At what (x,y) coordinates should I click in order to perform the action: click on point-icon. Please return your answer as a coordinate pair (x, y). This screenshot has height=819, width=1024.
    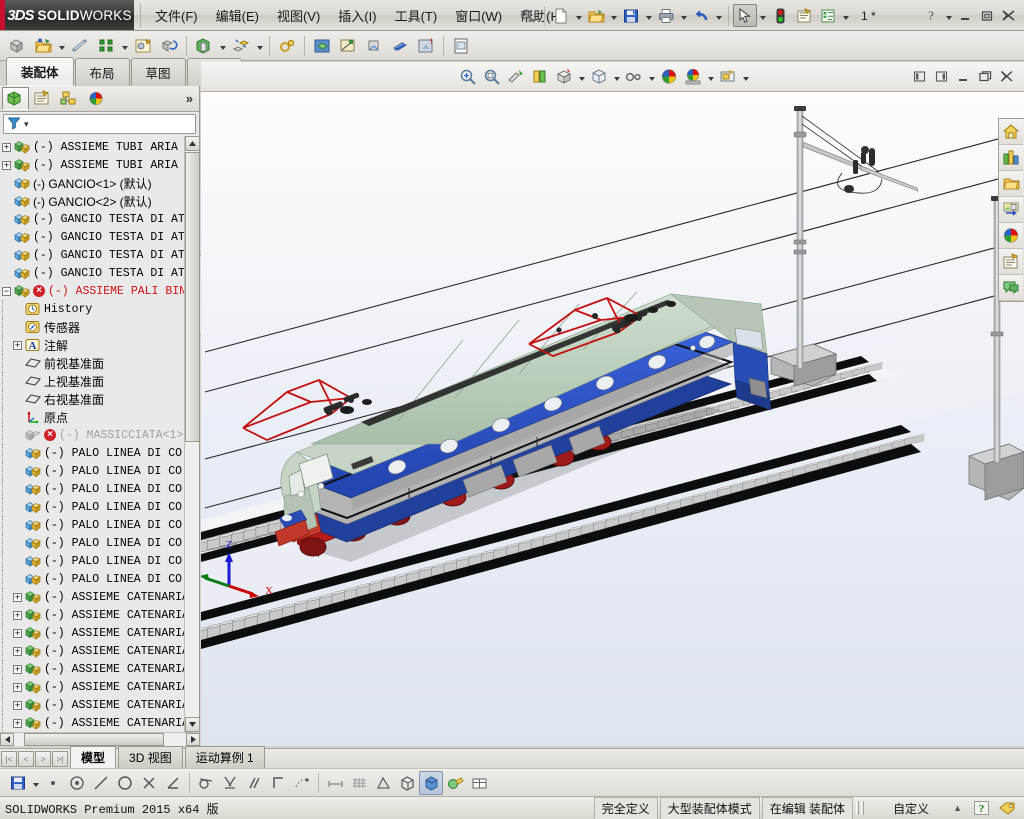
    Looking at the image, I should click on (53, 783).